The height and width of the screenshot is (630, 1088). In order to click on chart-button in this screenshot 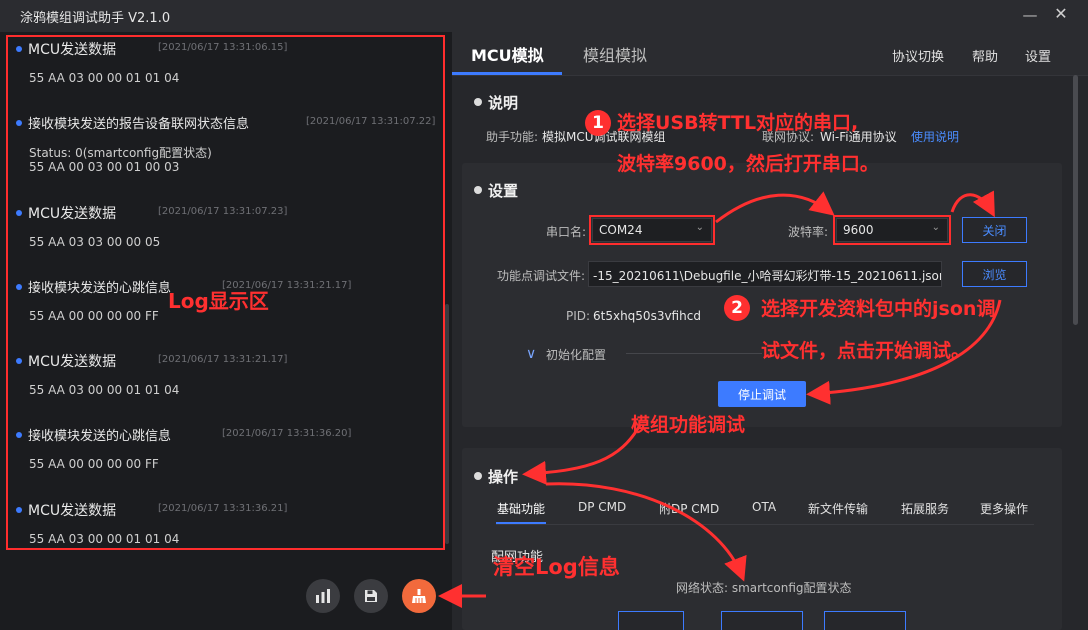, I will do `click(323, 596)`.